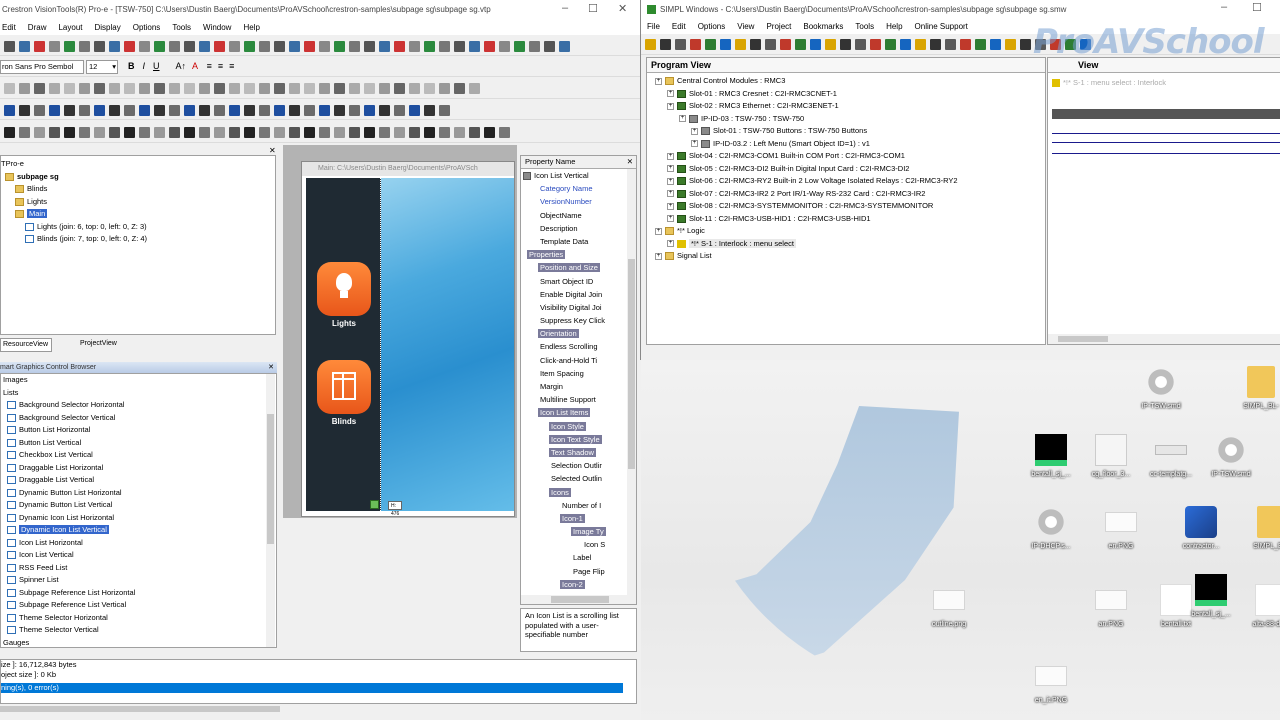 The width and height of the screenshot is (1280, 720). What do you see at coordinates (864, 26) in the screenshot?
I see `menu-item: Tools` at bounding box center [864, 26].